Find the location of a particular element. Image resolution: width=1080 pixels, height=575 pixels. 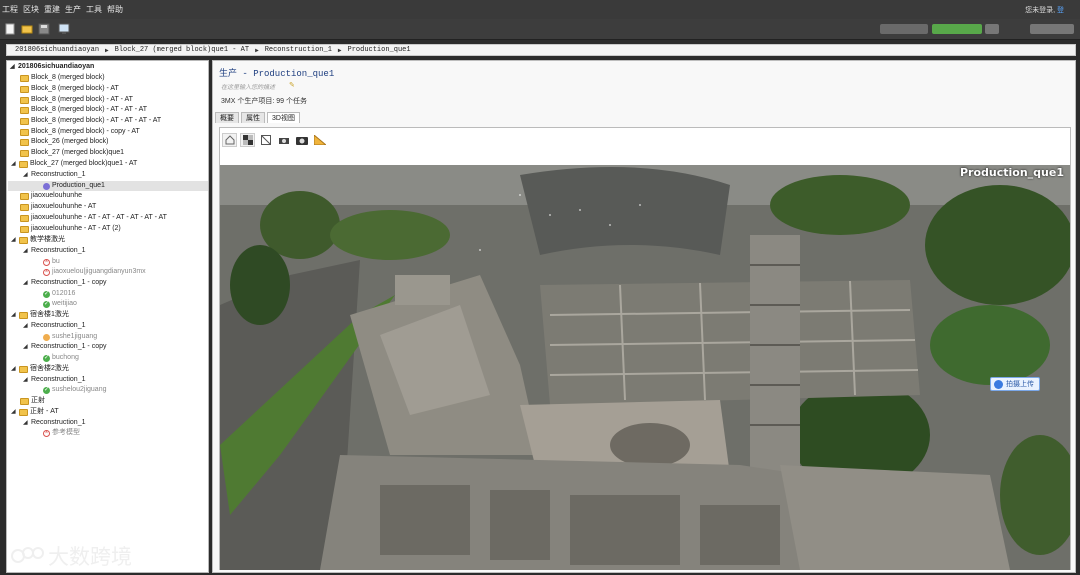

tree-item-production: × bu is located at coordinates (51, 262).